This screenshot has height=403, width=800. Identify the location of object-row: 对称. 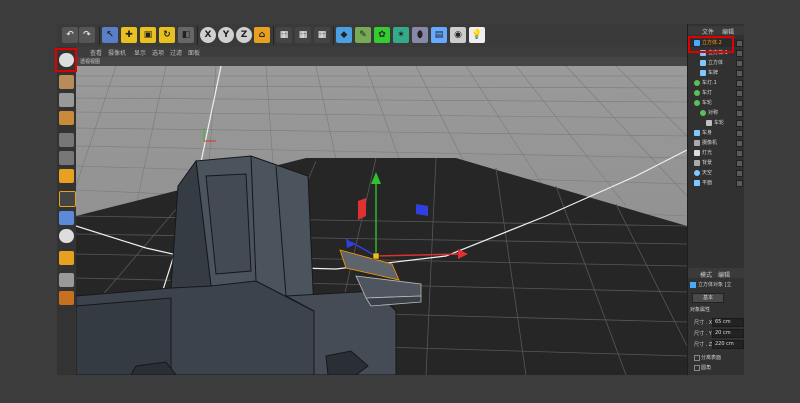
(716, 113).